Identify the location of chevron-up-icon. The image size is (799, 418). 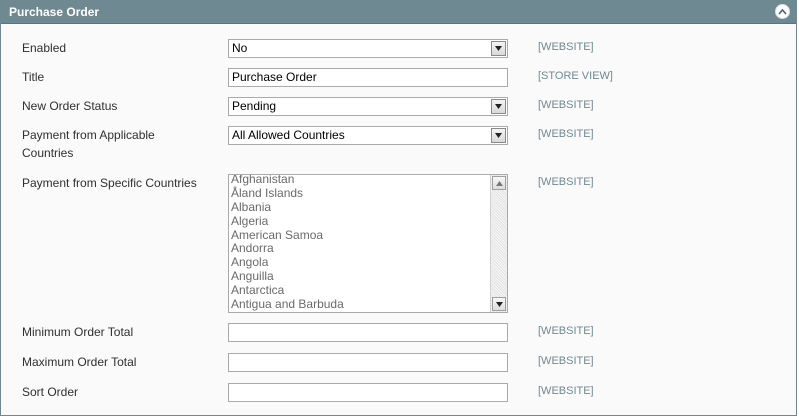
(782, 11).